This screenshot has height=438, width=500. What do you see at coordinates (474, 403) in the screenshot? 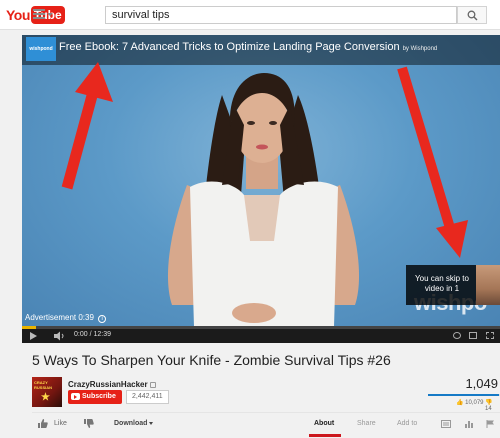
I see `like-count-text: 10,079` at bounding box center [474, 403].